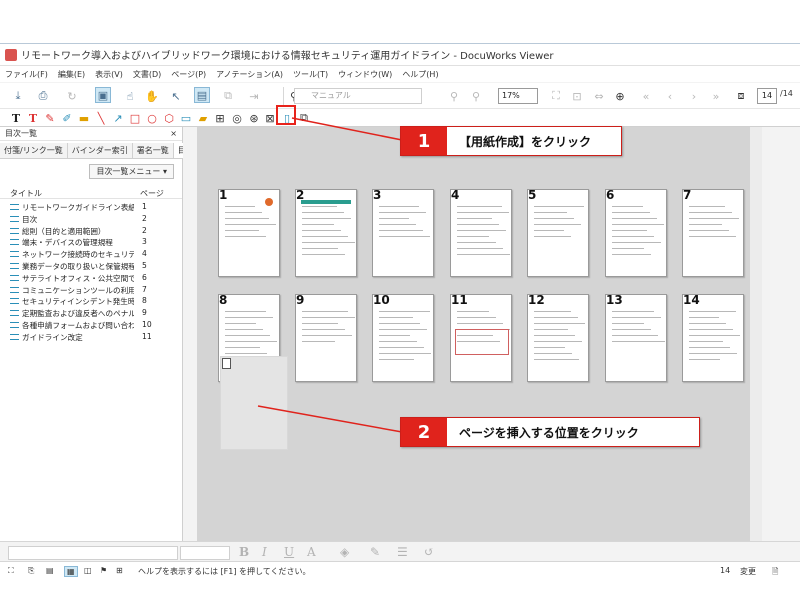 The height and width of the screenshot is (600, 800). I want to click on select-tool-icon: ☝, so click(130, 96).